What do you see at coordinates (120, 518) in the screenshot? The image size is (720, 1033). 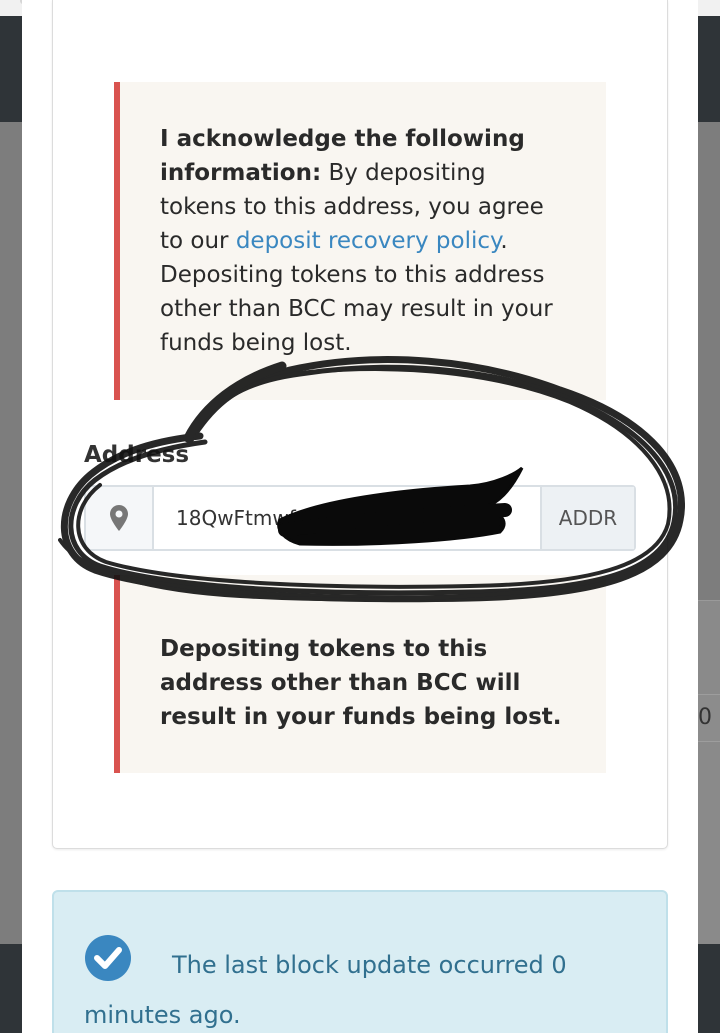 I see `map-marker-icon` at bounding box center [120, 518].